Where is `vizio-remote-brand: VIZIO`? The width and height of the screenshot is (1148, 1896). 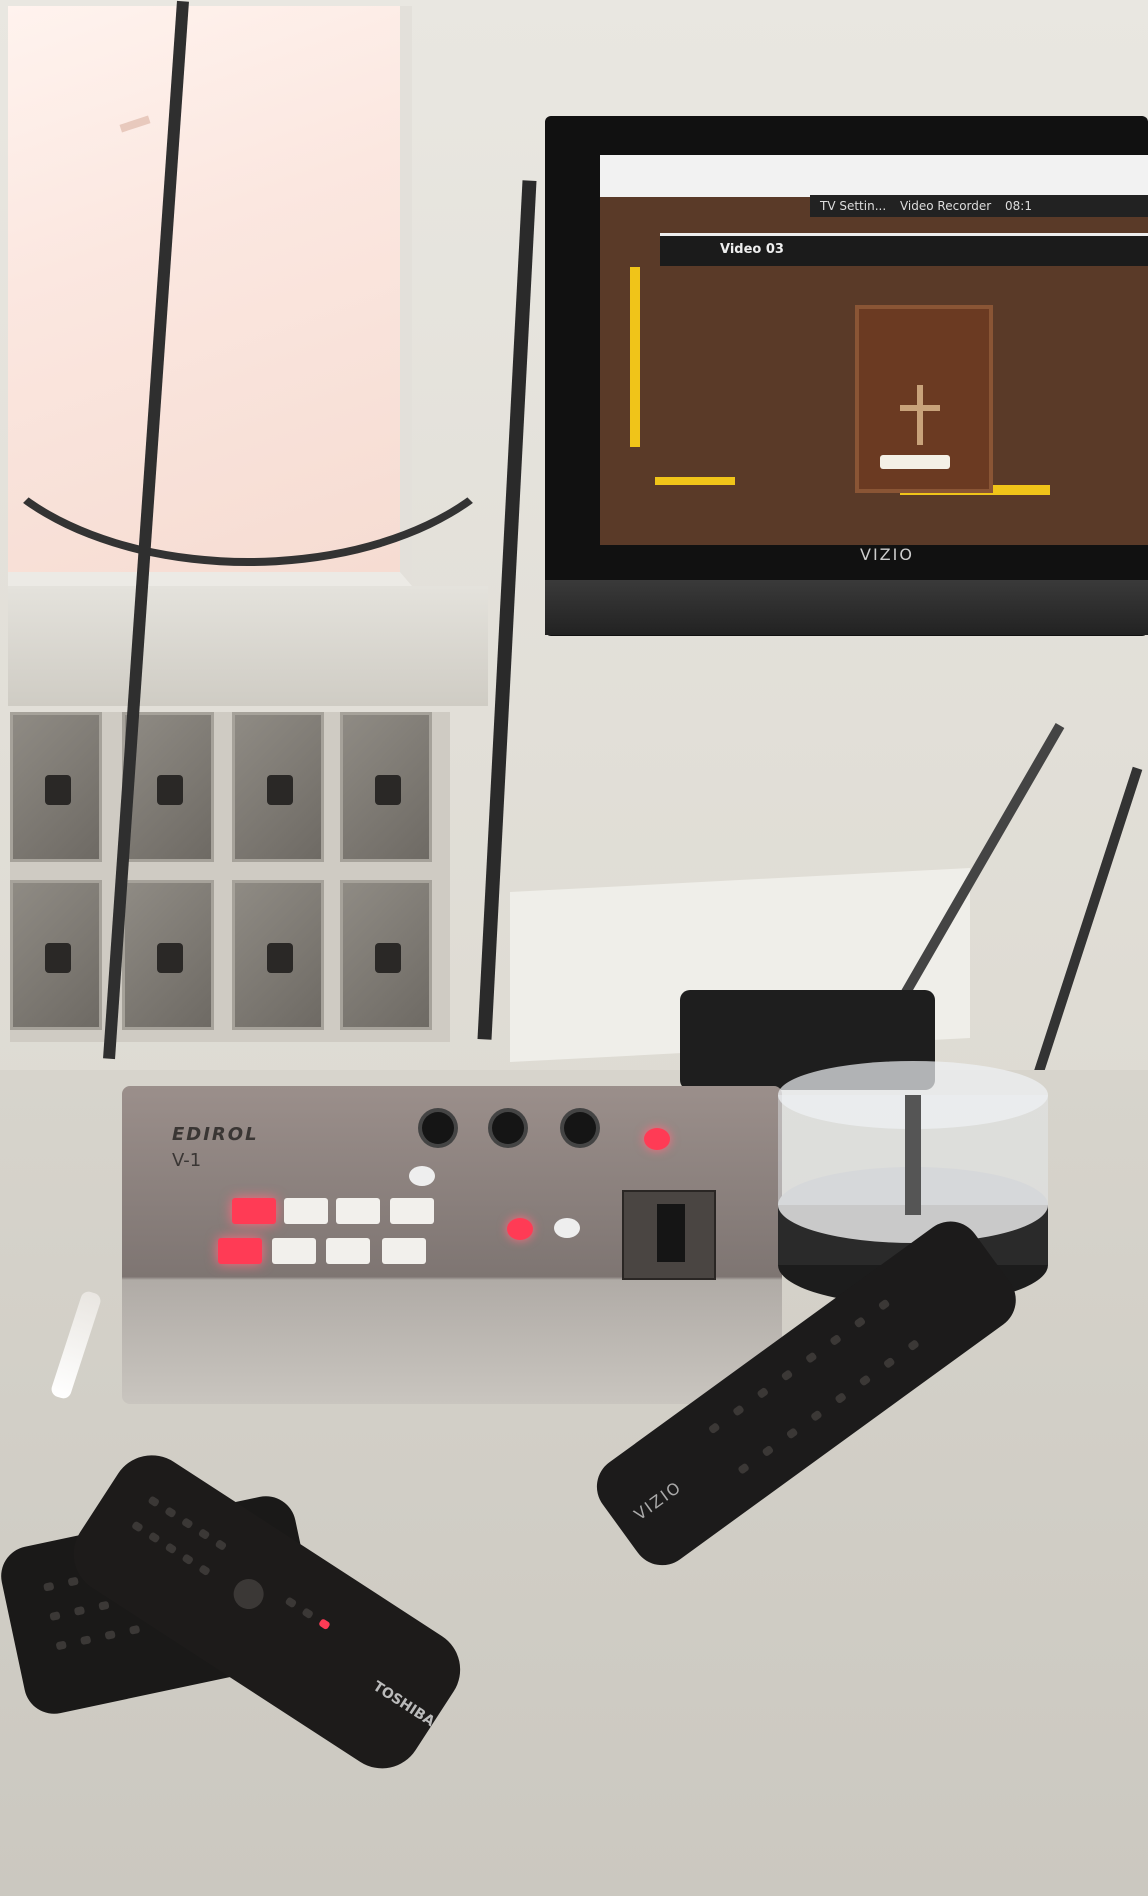
vizio-remote-brand: VIZIO is located at coordinates (658, 1500).